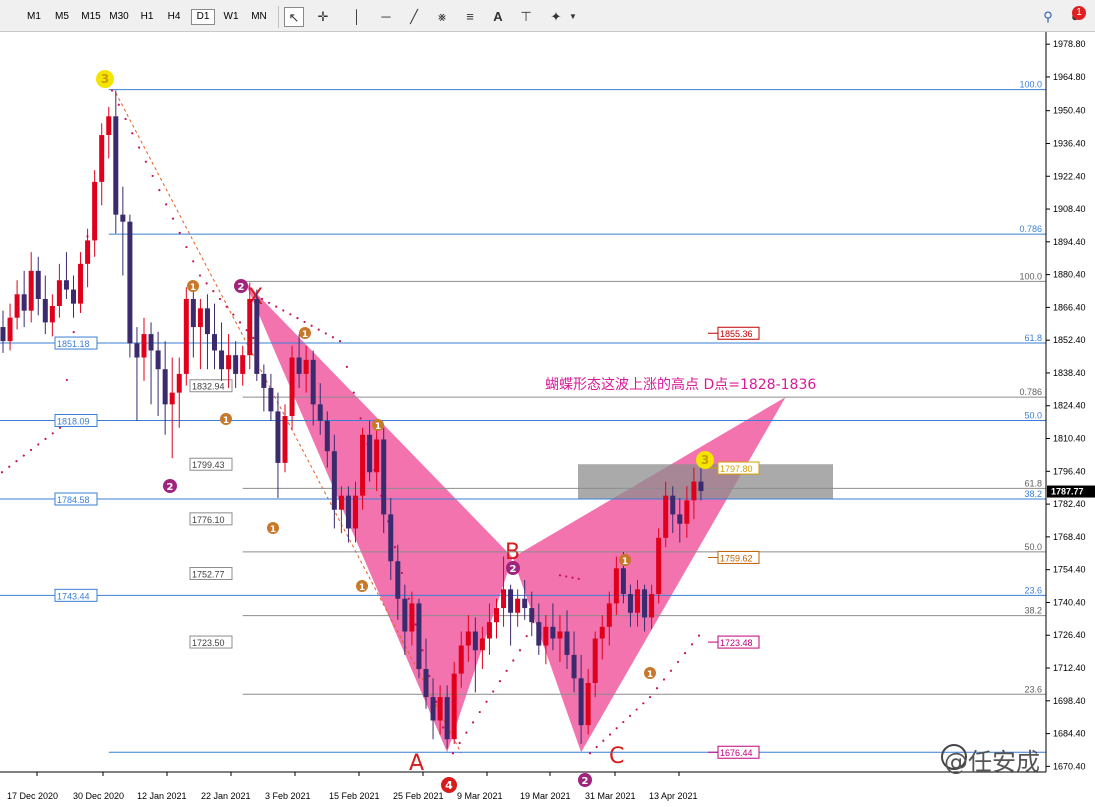  Describe the element at coordinates (1069, 439) in the screenshot. I see `price-tick-label: 1810.40` at that location.